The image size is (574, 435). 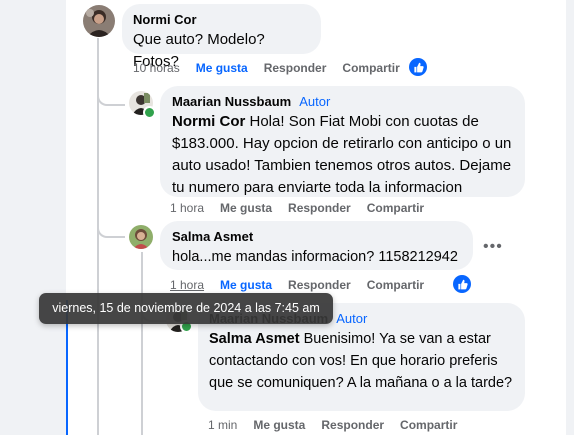 I want to click on comment-bubble: Normi Cor Que auto? Modelo? Fotos?, so click(x=221, y=37).